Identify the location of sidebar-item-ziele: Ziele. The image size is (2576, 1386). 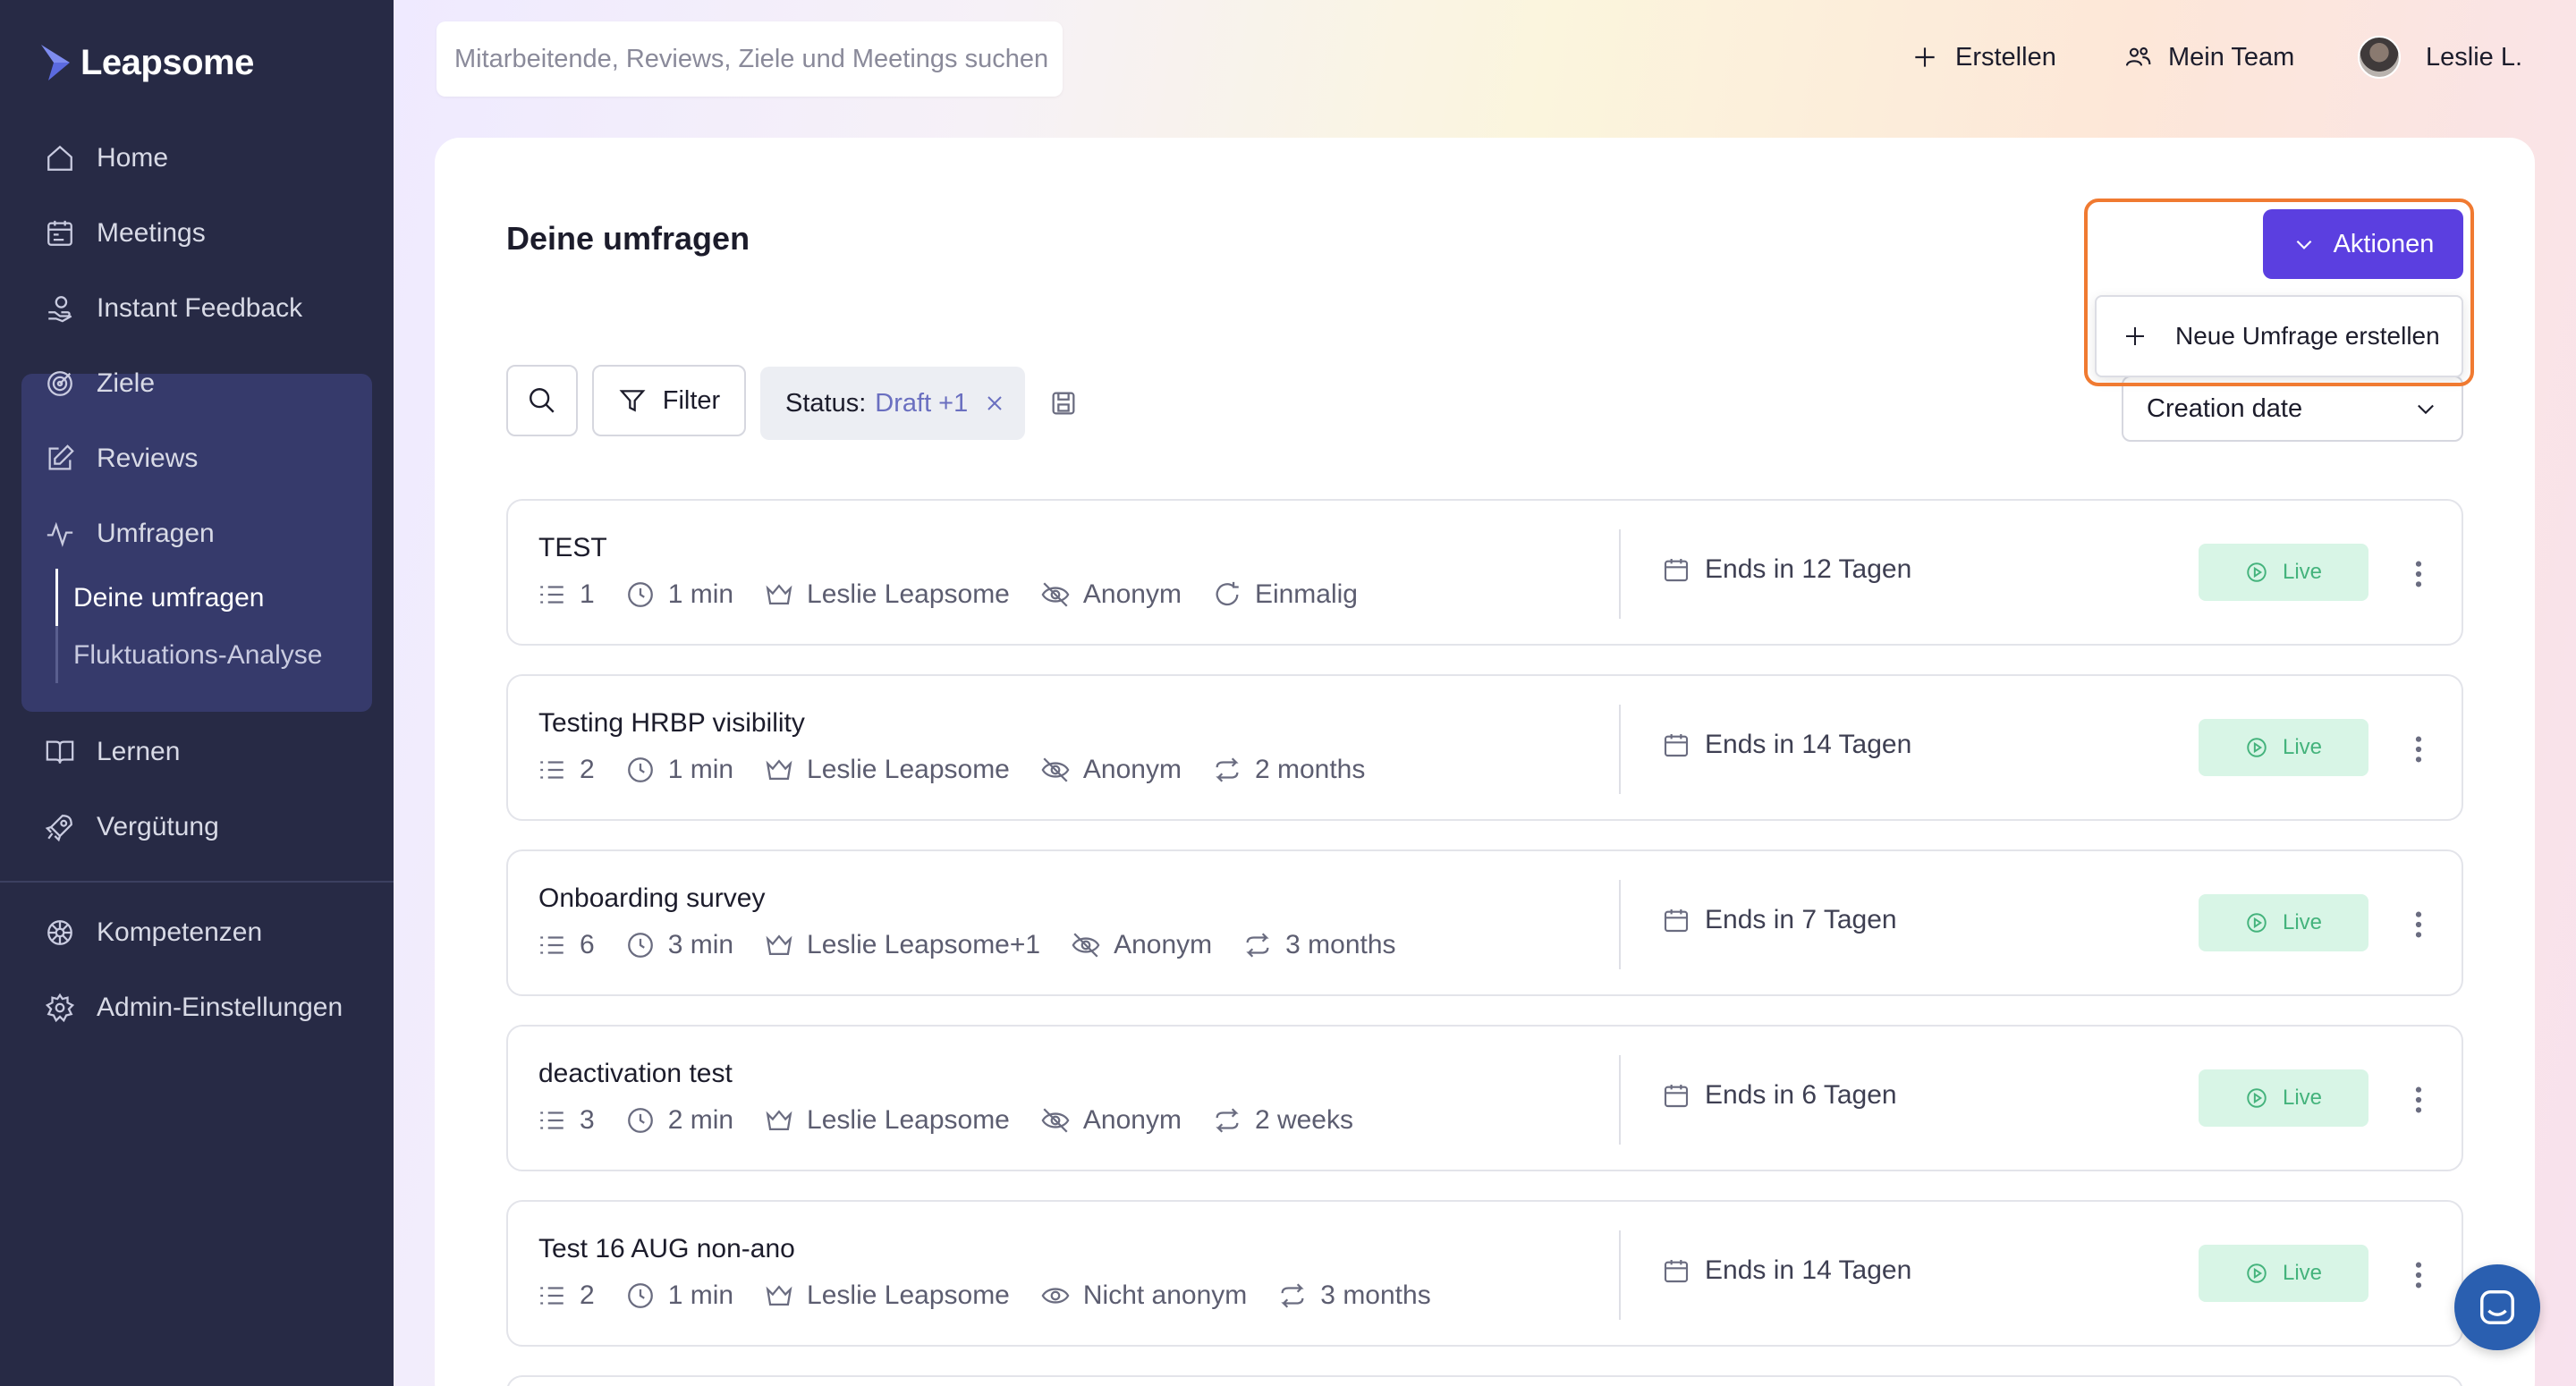
(196, 383).